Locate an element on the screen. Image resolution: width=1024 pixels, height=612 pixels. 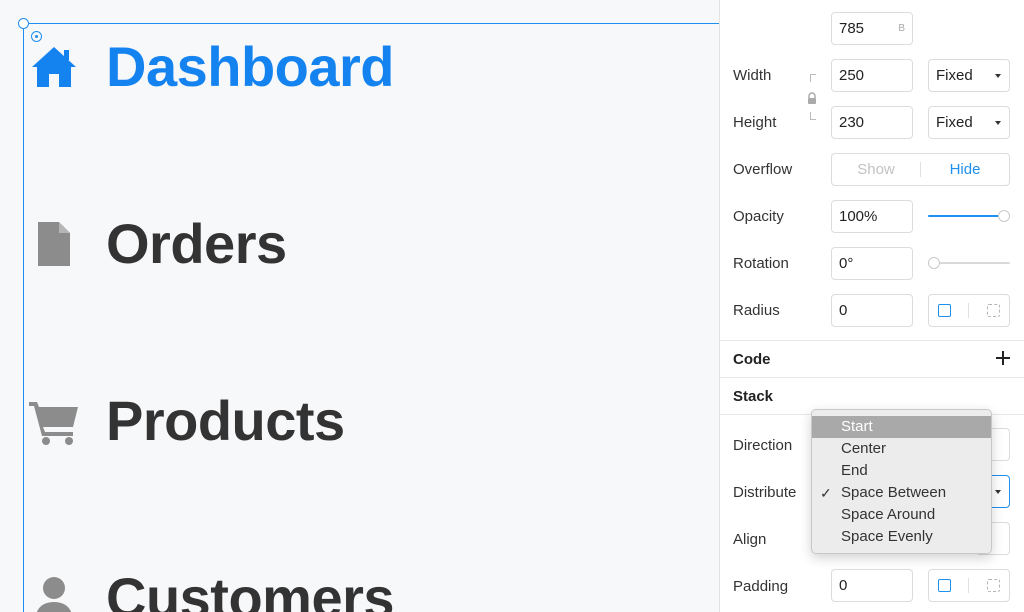
nav-item-dashboard: Dashboard is located at coordinates (211, 66).